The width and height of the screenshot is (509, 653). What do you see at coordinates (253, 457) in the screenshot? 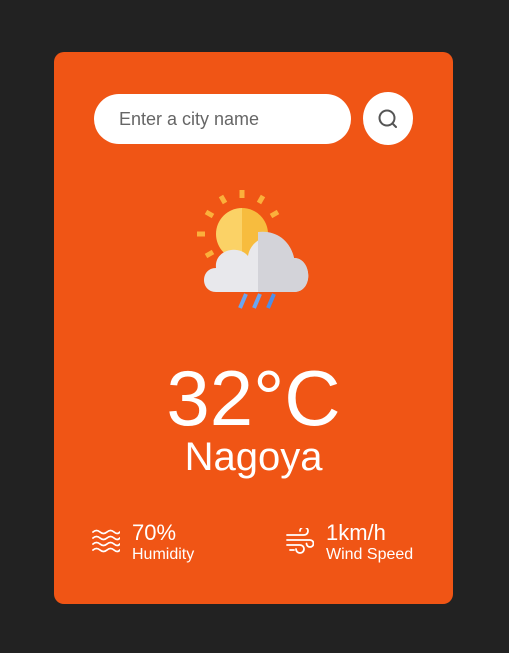
I see `city-name: Nagoya` at bounding box center [253, 457].